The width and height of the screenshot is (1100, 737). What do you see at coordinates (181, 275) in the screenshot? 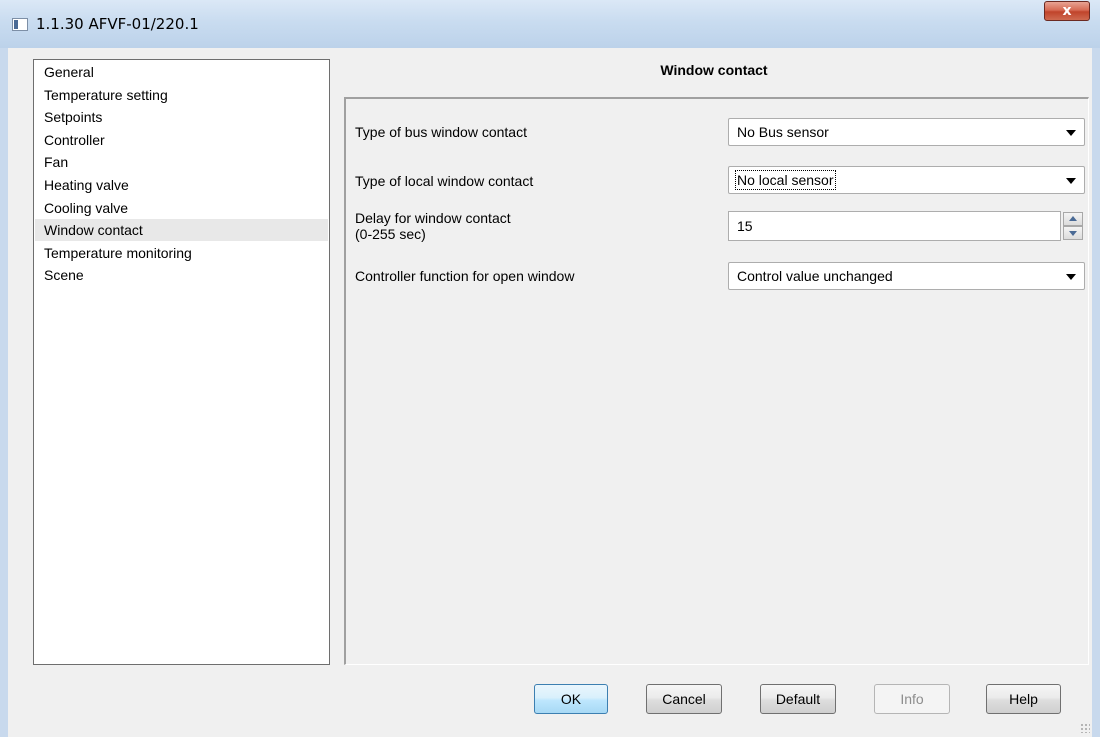
I see `nav-item-scene: Scene` at bounding box center [181, 275].